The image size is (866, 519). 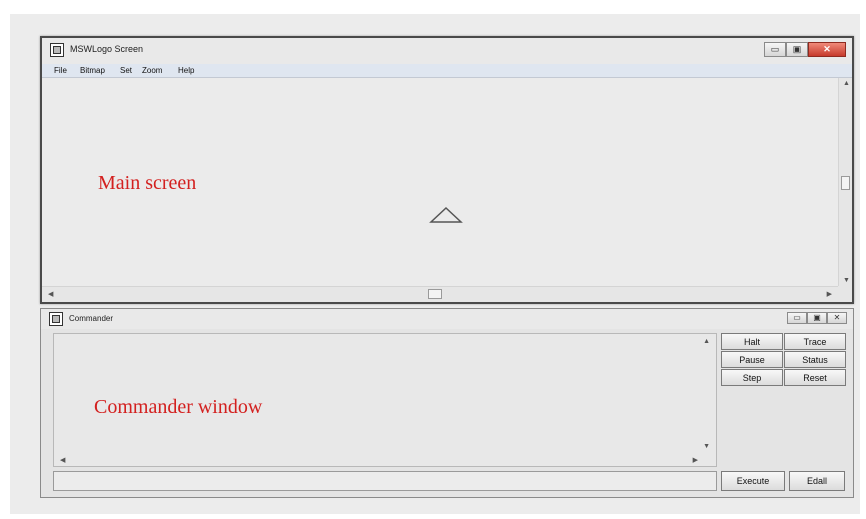 I want to click on menu-bitmap: Bitmap, so click(x=92, y=70).